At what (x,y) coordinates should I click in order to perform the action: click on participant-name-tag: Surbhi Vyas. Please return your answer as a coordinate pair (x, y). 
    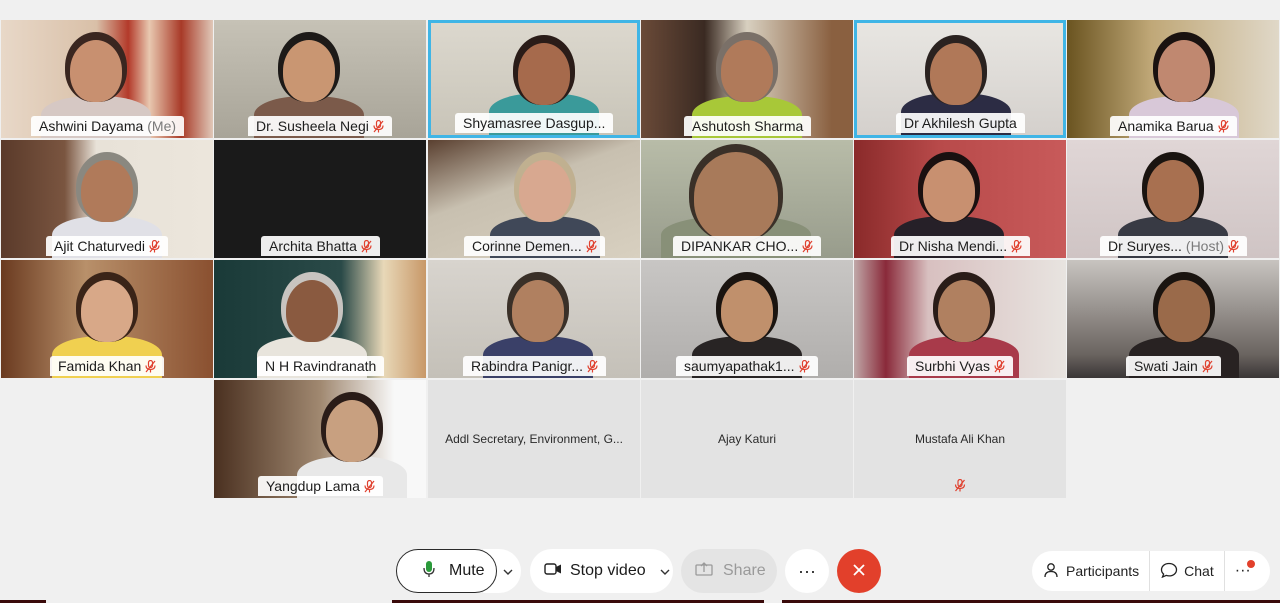
    Looking at the image, I should click on (960, 366).